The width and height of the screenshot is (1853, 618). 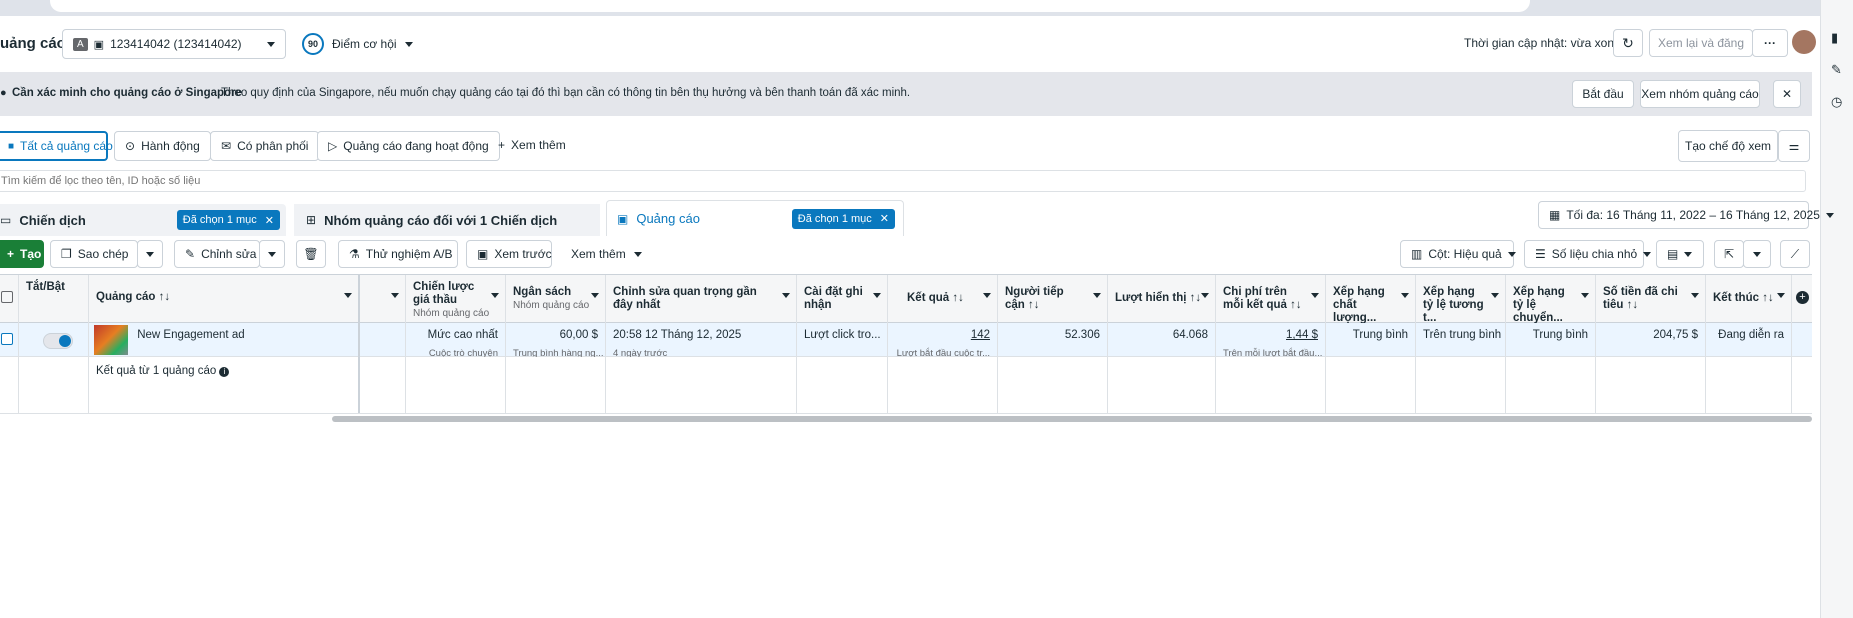 I want to click on duplicate-label: Sao chép, so click(x=103, y=254).